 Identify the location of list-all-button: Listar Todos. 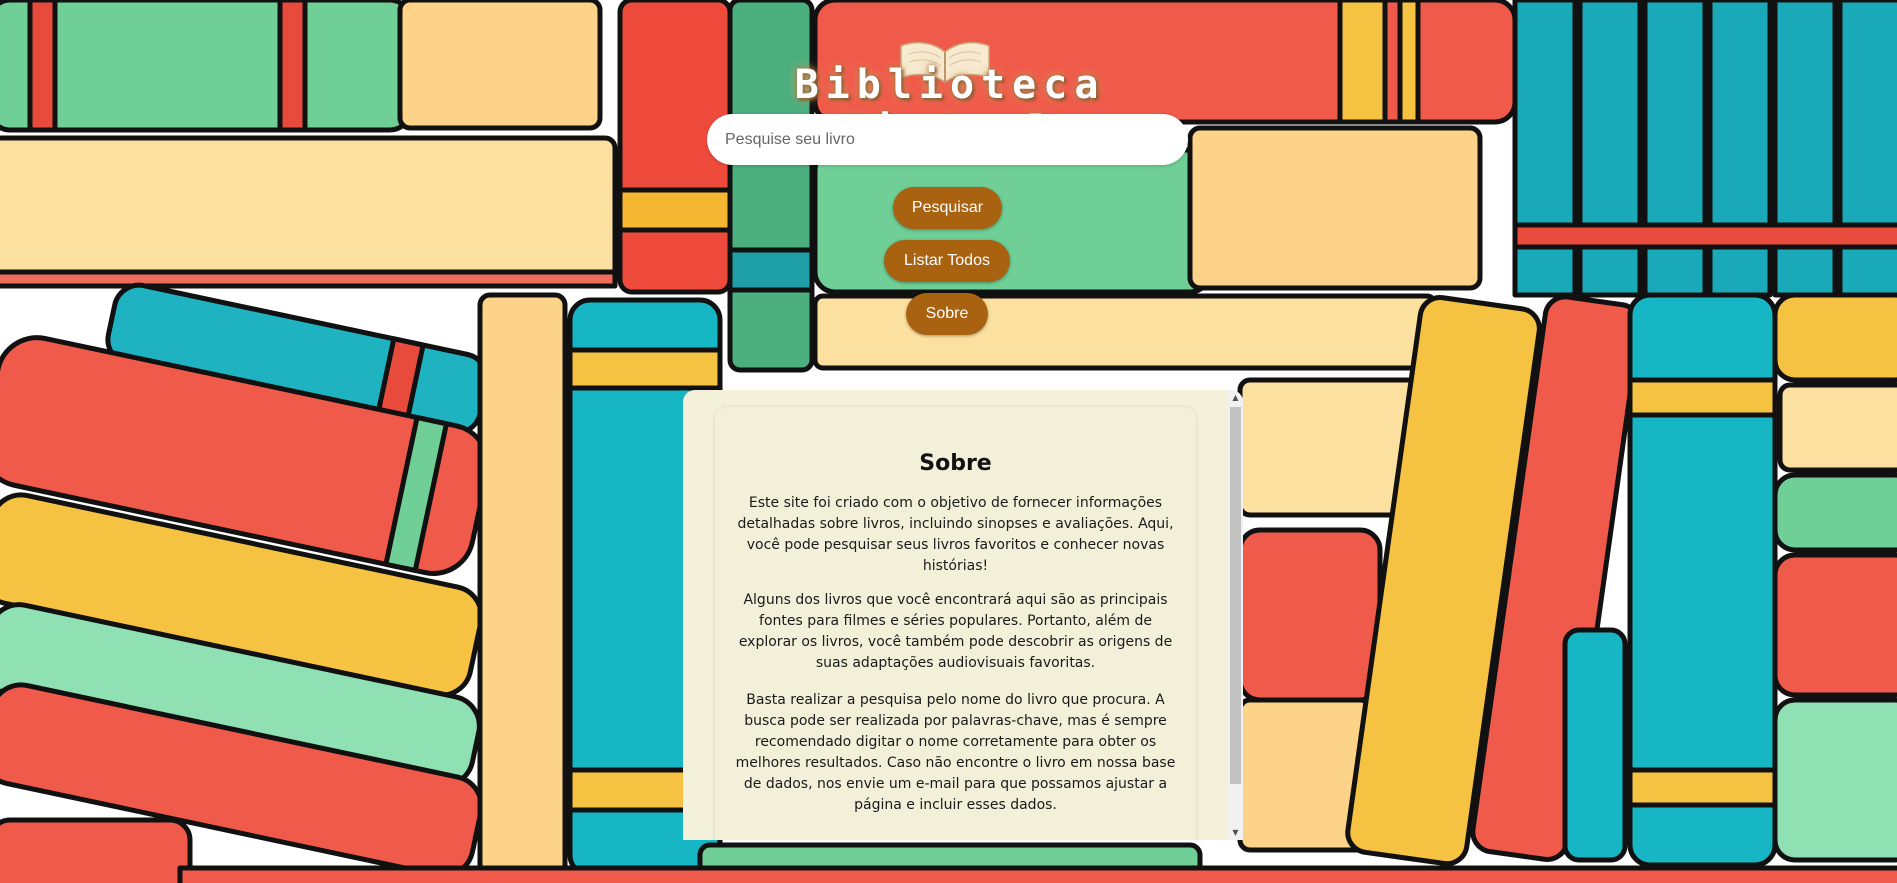
(947, 261).